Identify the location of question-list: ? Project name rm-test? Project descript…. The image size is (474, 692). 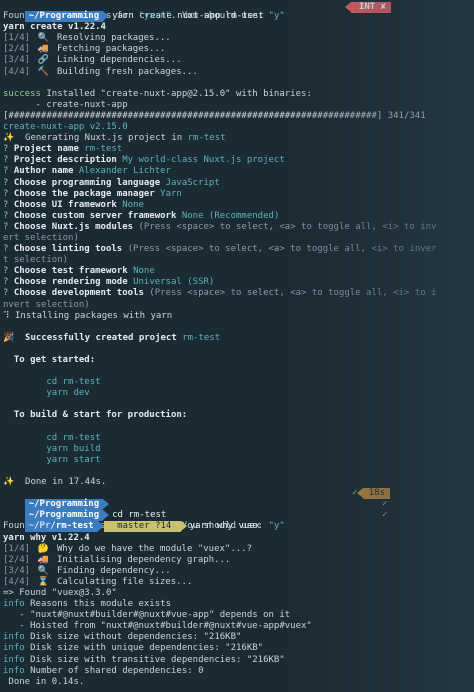
(238, 183).